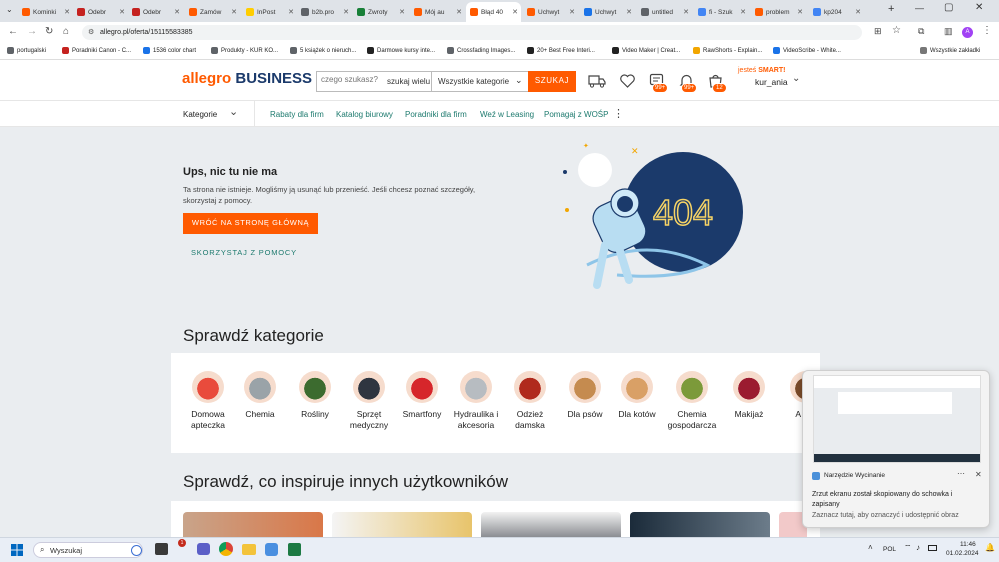 This screenshot has width=999, height=562. Describe the element at coordinates (49, 31) in the screenshot. I see `reload-icon: ↻` at that location.